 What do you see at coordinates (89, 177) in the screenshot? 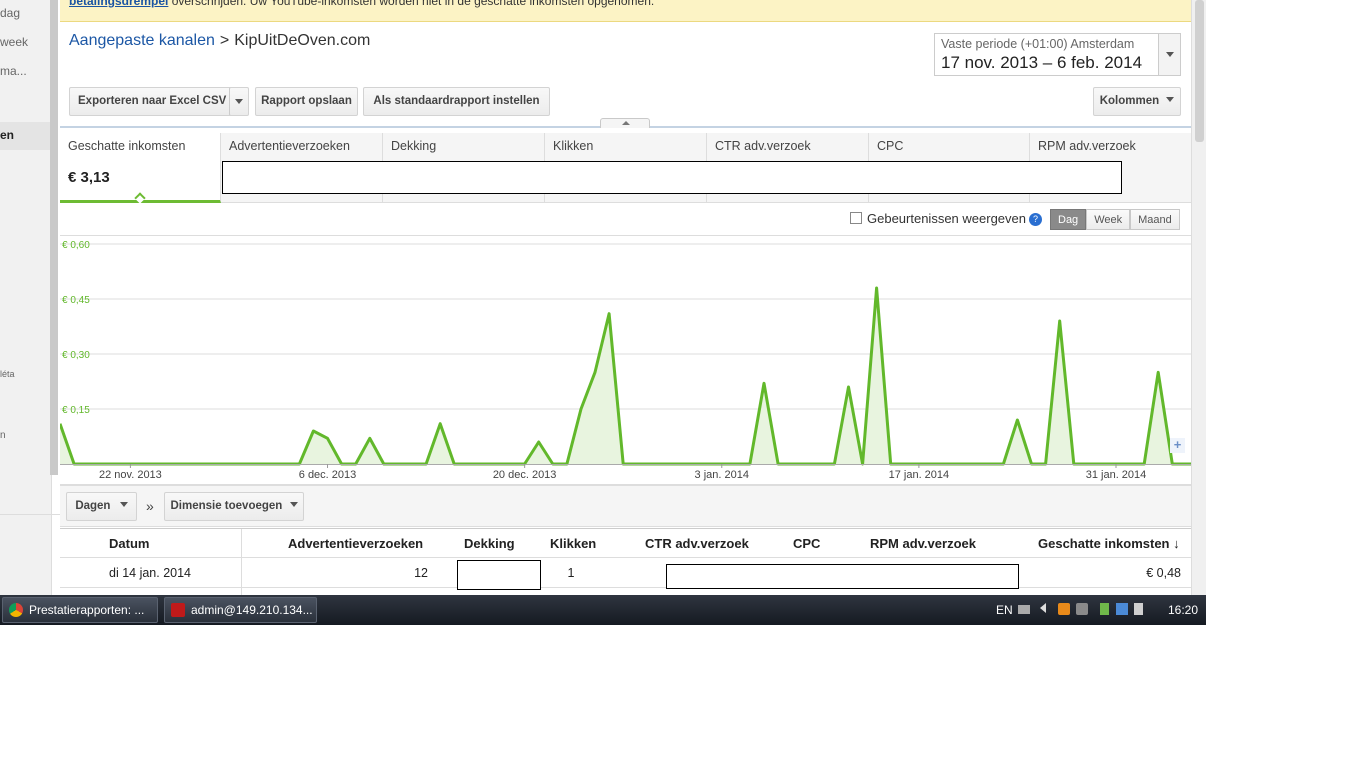
I see `metric-value: € 3,13` at bounding box center [89, 177].